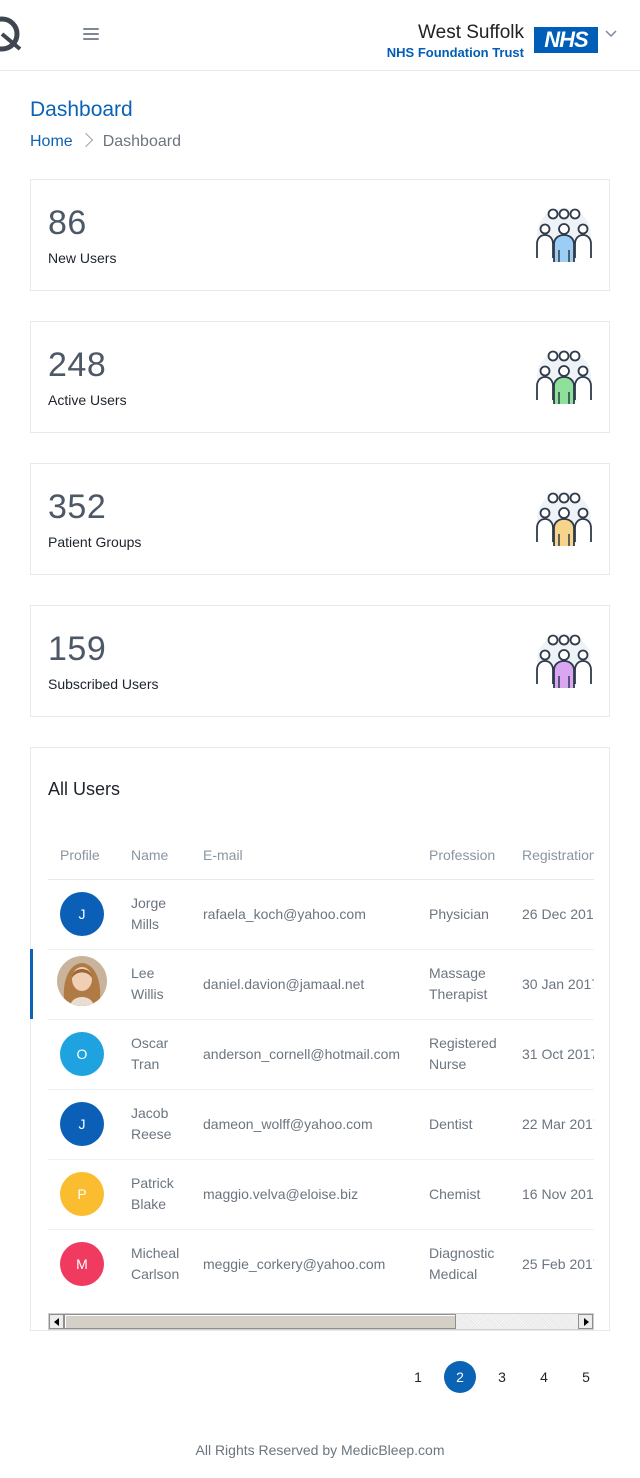 This screenshot has height=1478, width=640. Describe the element at coordinates (552, 848) in the screenshot. I see `column-header-registration-date: Registration Date` at that location.